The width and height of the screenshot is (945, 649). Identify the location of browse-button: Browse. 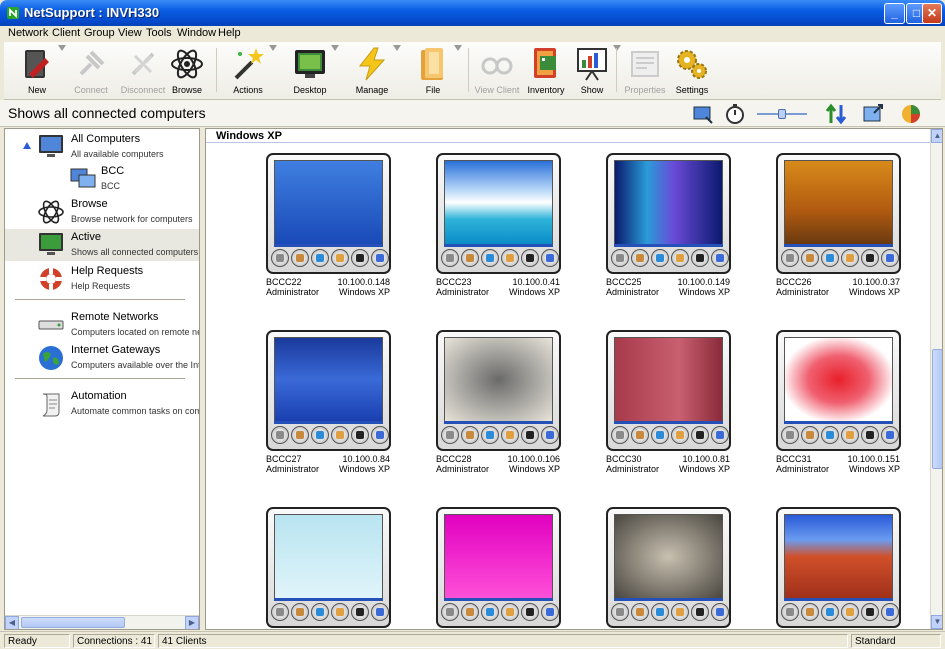
(187, 71).